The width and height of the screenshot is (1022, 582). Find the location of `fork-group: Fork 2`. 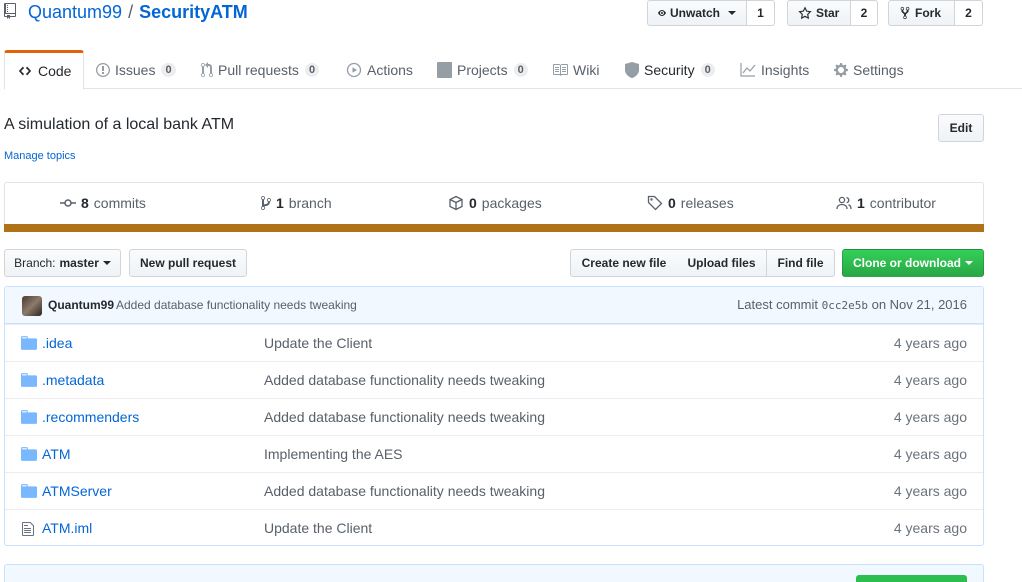

fork-group: Fork 2 is located at coordinates (935, 13).